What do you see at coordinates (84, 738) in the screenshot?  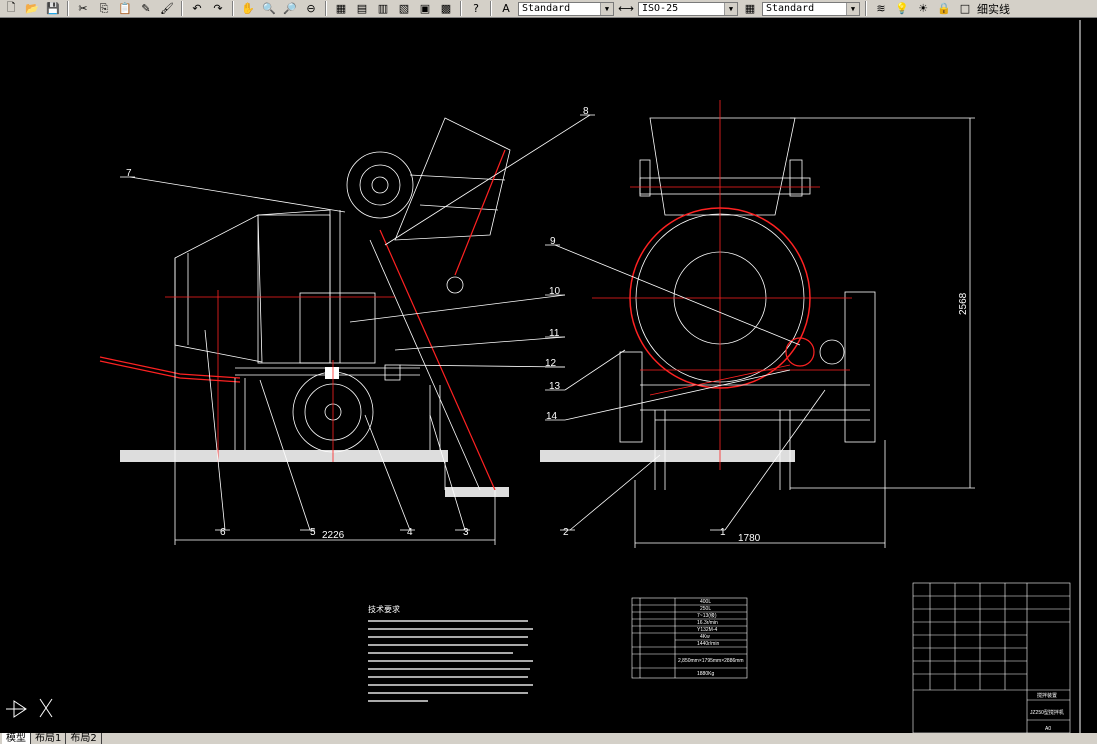 I see `tab-layout2: 布局2` at bounding box center [84, 738].